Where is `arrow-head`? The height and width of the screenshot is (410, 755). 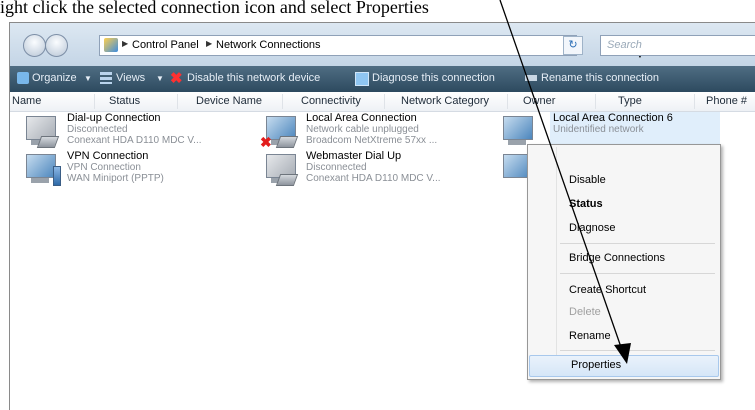
arrow-head is located at coordinates (622, 353).